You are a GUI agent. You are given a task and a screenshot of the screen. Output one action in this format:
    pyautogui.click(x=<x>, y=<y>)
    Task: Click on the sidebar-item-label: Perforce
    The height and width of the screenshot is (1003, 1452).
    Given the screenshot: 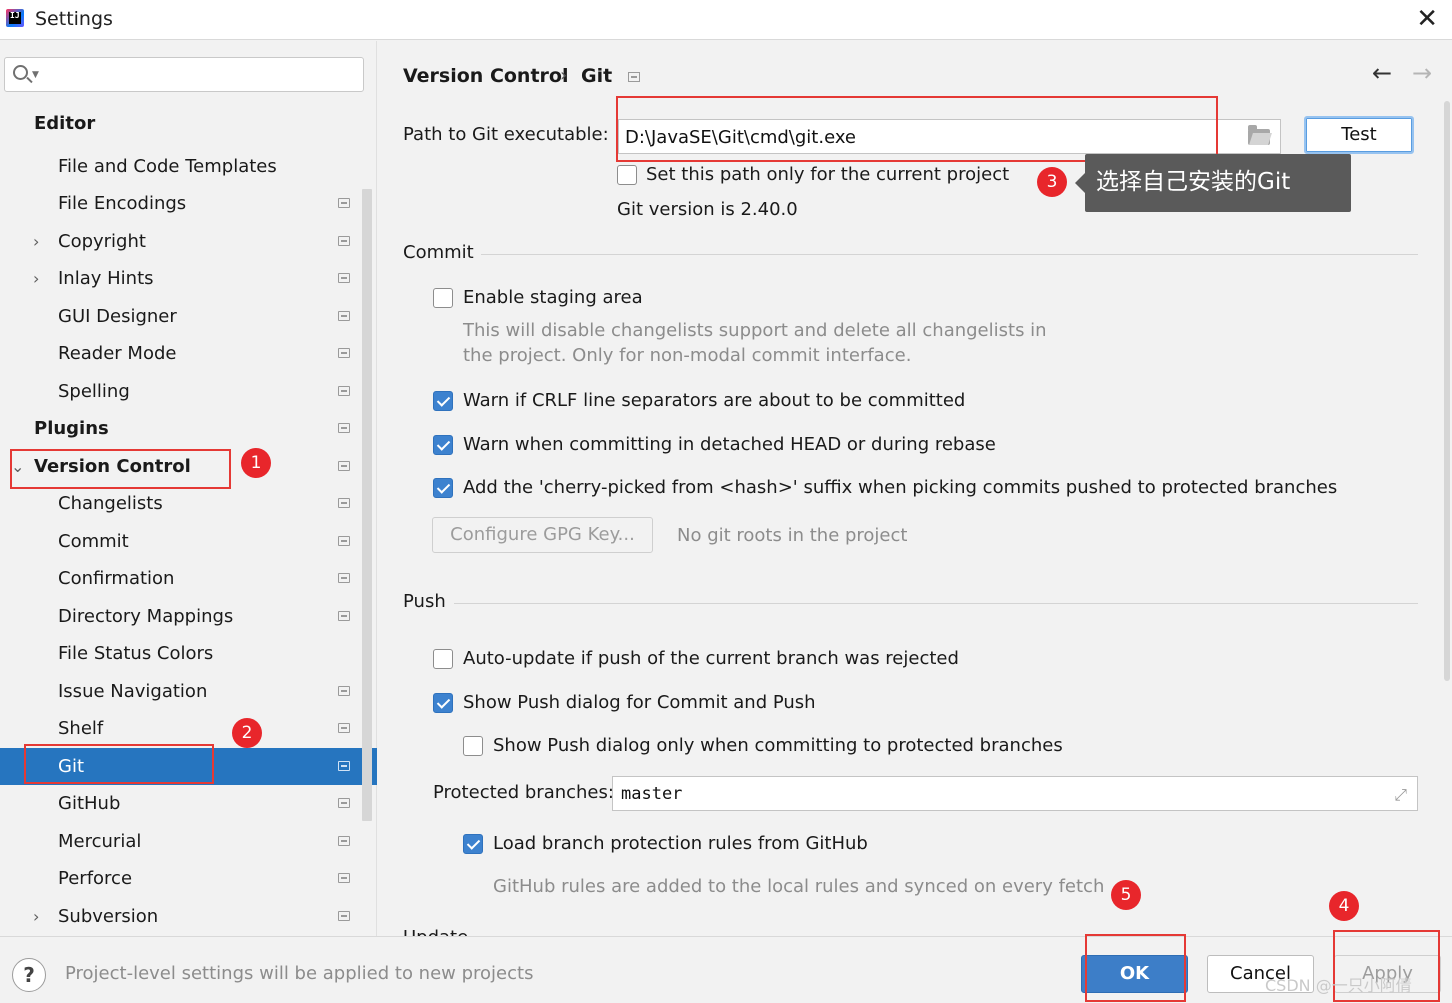 What is the action you would take?
    pyautogui.click(x=95, y=878)
    